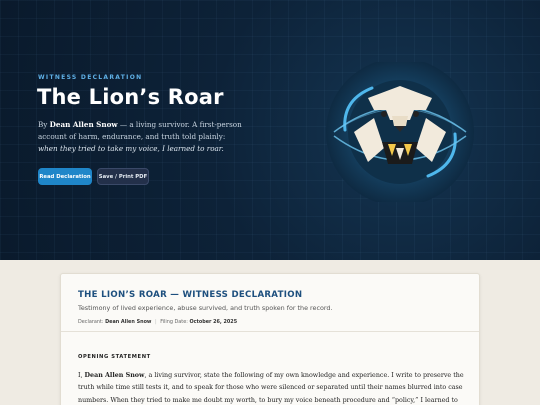  What do you see at coordinates (400, 132) in the screenshot?
I see `lion-emblem-icon` at bounding box center [400, 132].